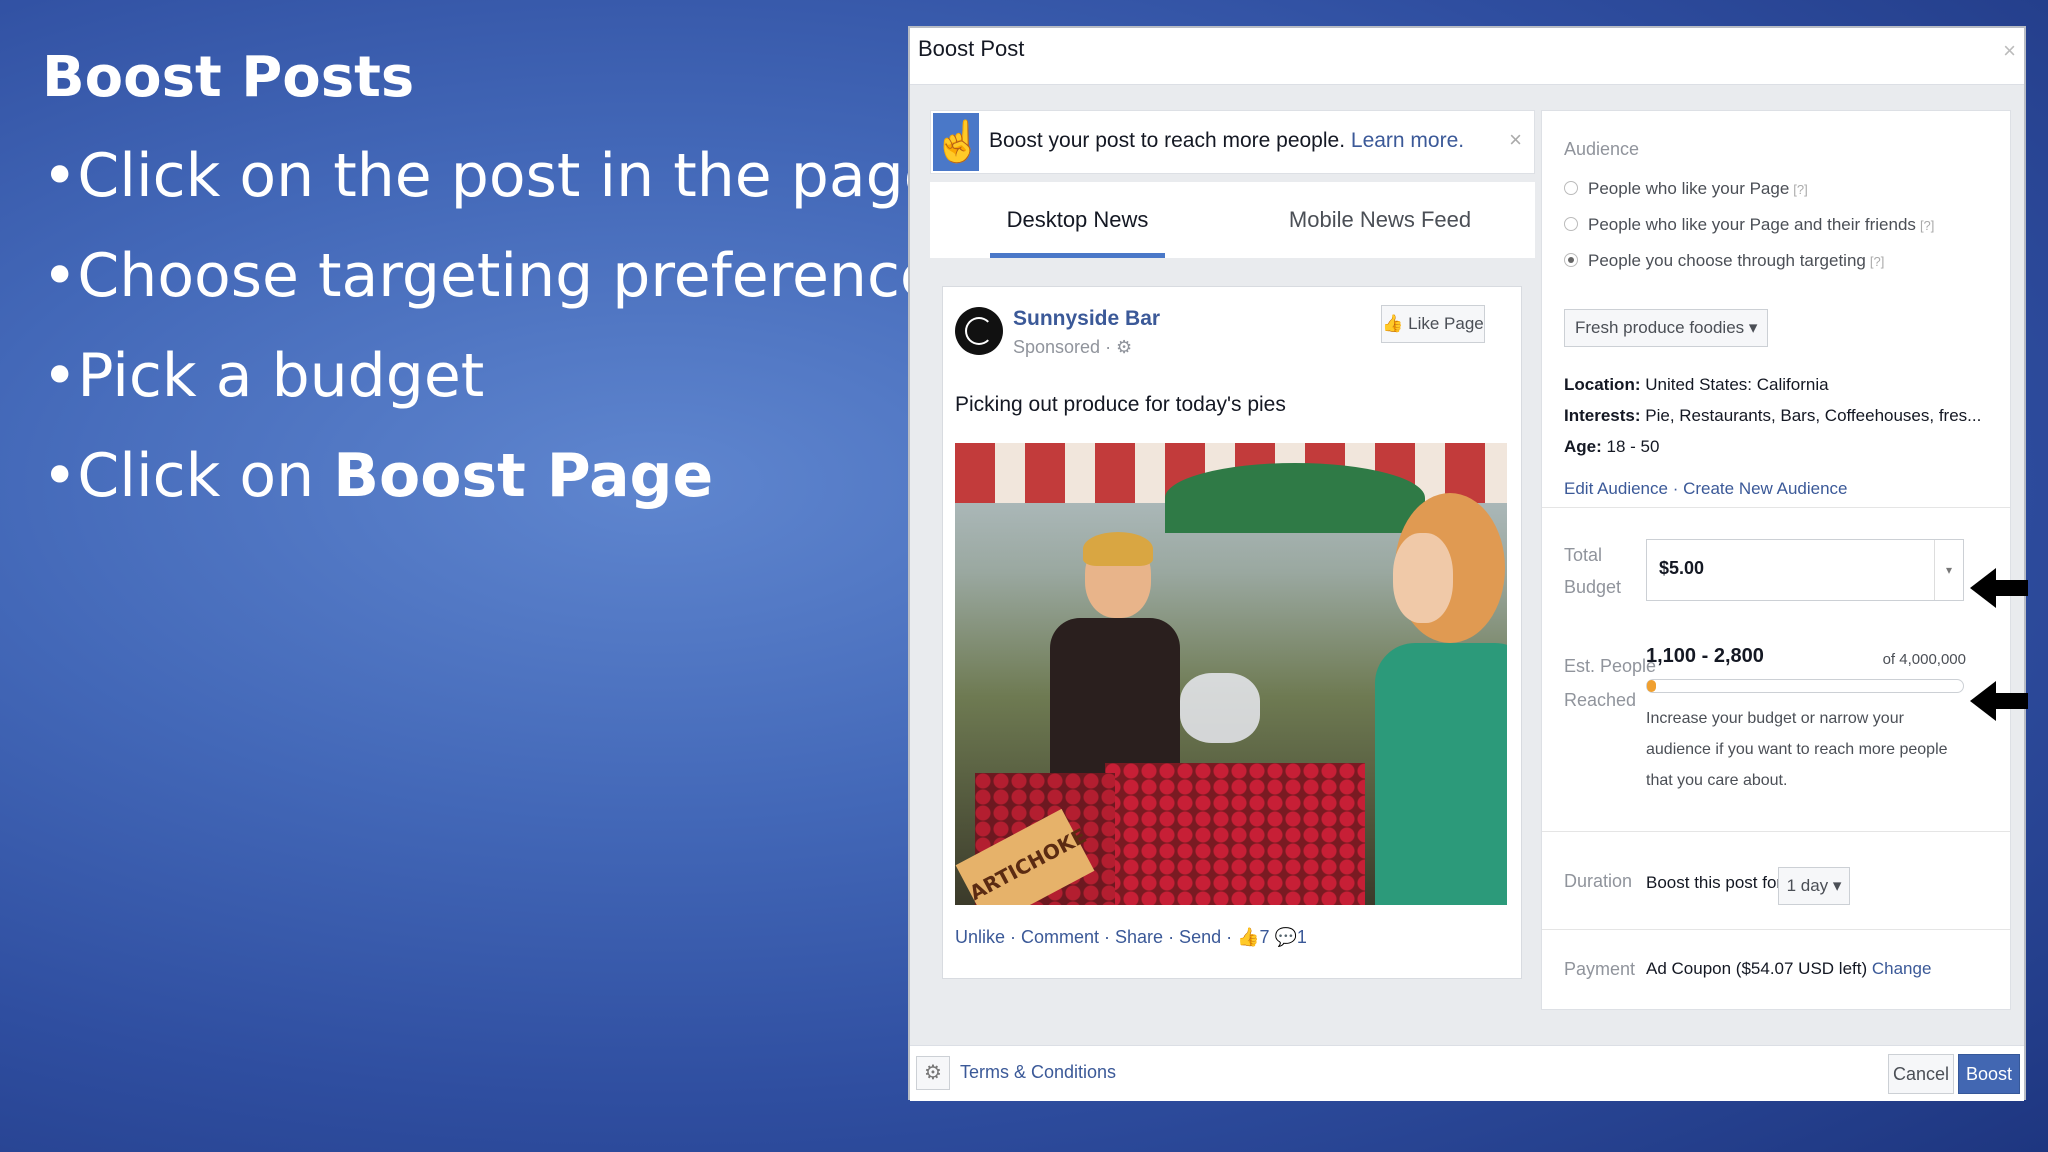 The width and height of the screenshot is (2048, 1152). What do you see at coordinates (1077, 245) in the screenshot?
I see `tab-desktop-news-feed: Desktop News Feed` at bounding box center [1077, 245].